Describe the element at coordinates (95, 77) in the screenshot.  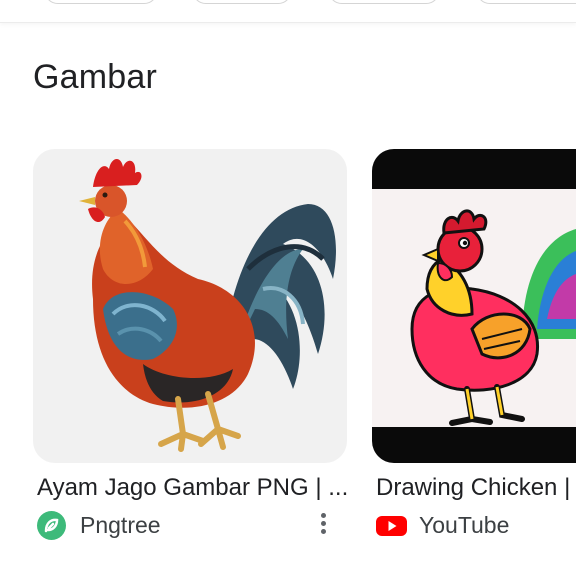
I see `section-title: Gambar` at that location.